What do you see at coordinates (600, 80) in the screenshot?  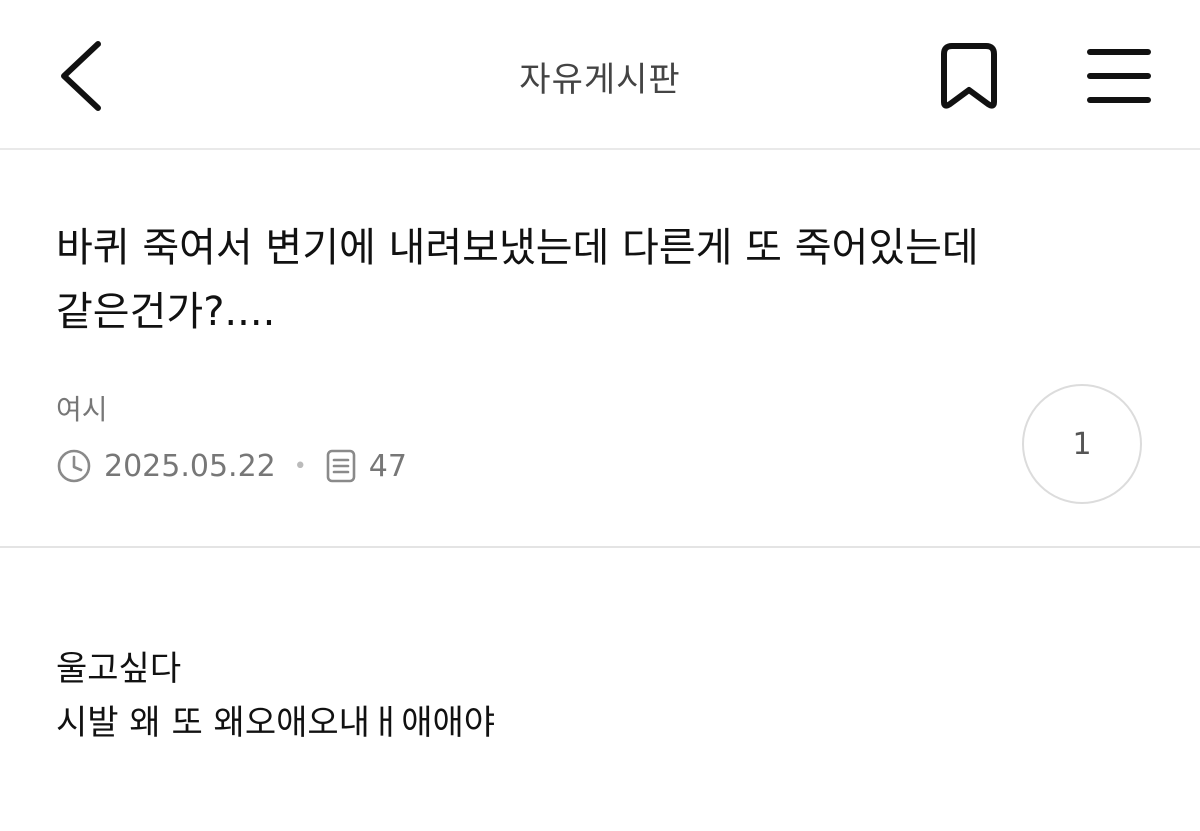 I see `board-title: 자유게시판` at bounding box center [600, 80].